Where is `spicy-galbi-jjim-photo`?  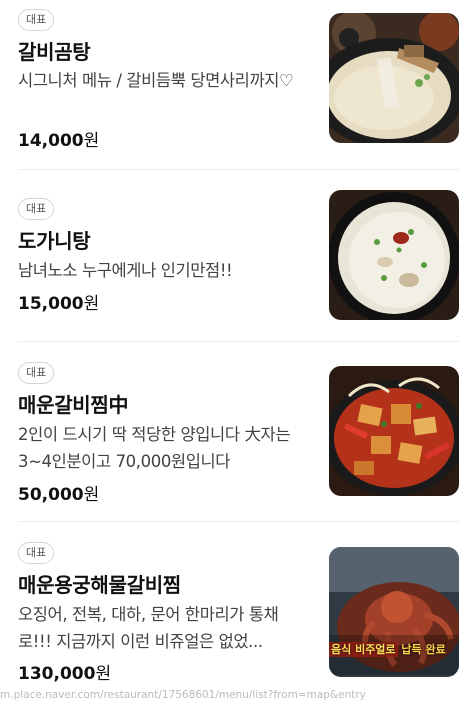 spicy-galbi-jjim-photo is located at coordinates (394, 431).